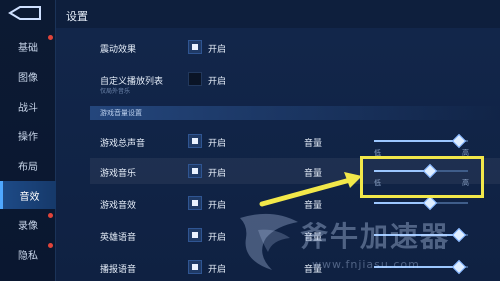 The height and width of the screenshot is (281, 500). I want to click on sidebar-item-sound: 音效, so click(28, 195).